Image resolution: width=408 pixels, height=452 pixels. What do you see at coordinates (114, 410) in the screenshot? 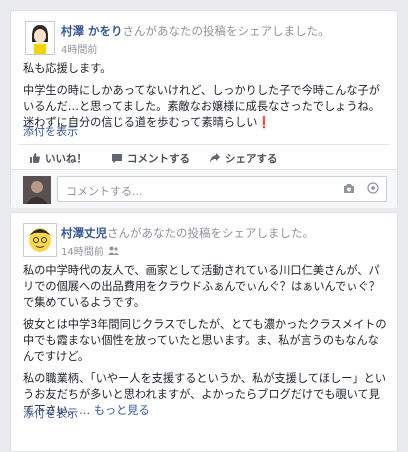
I see `see-more-link: … もっと見る` at bounding box center [114, 410].